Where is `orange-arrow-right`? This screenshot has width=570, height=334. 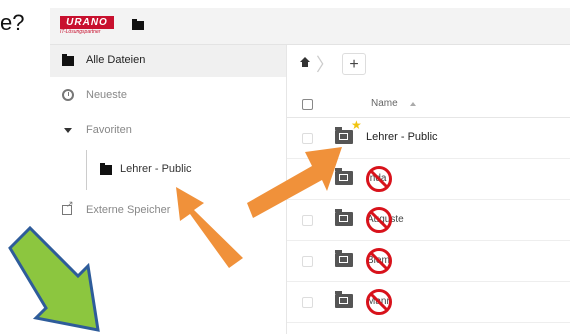
orange-arrow-right is located at coordinates (294, 182).